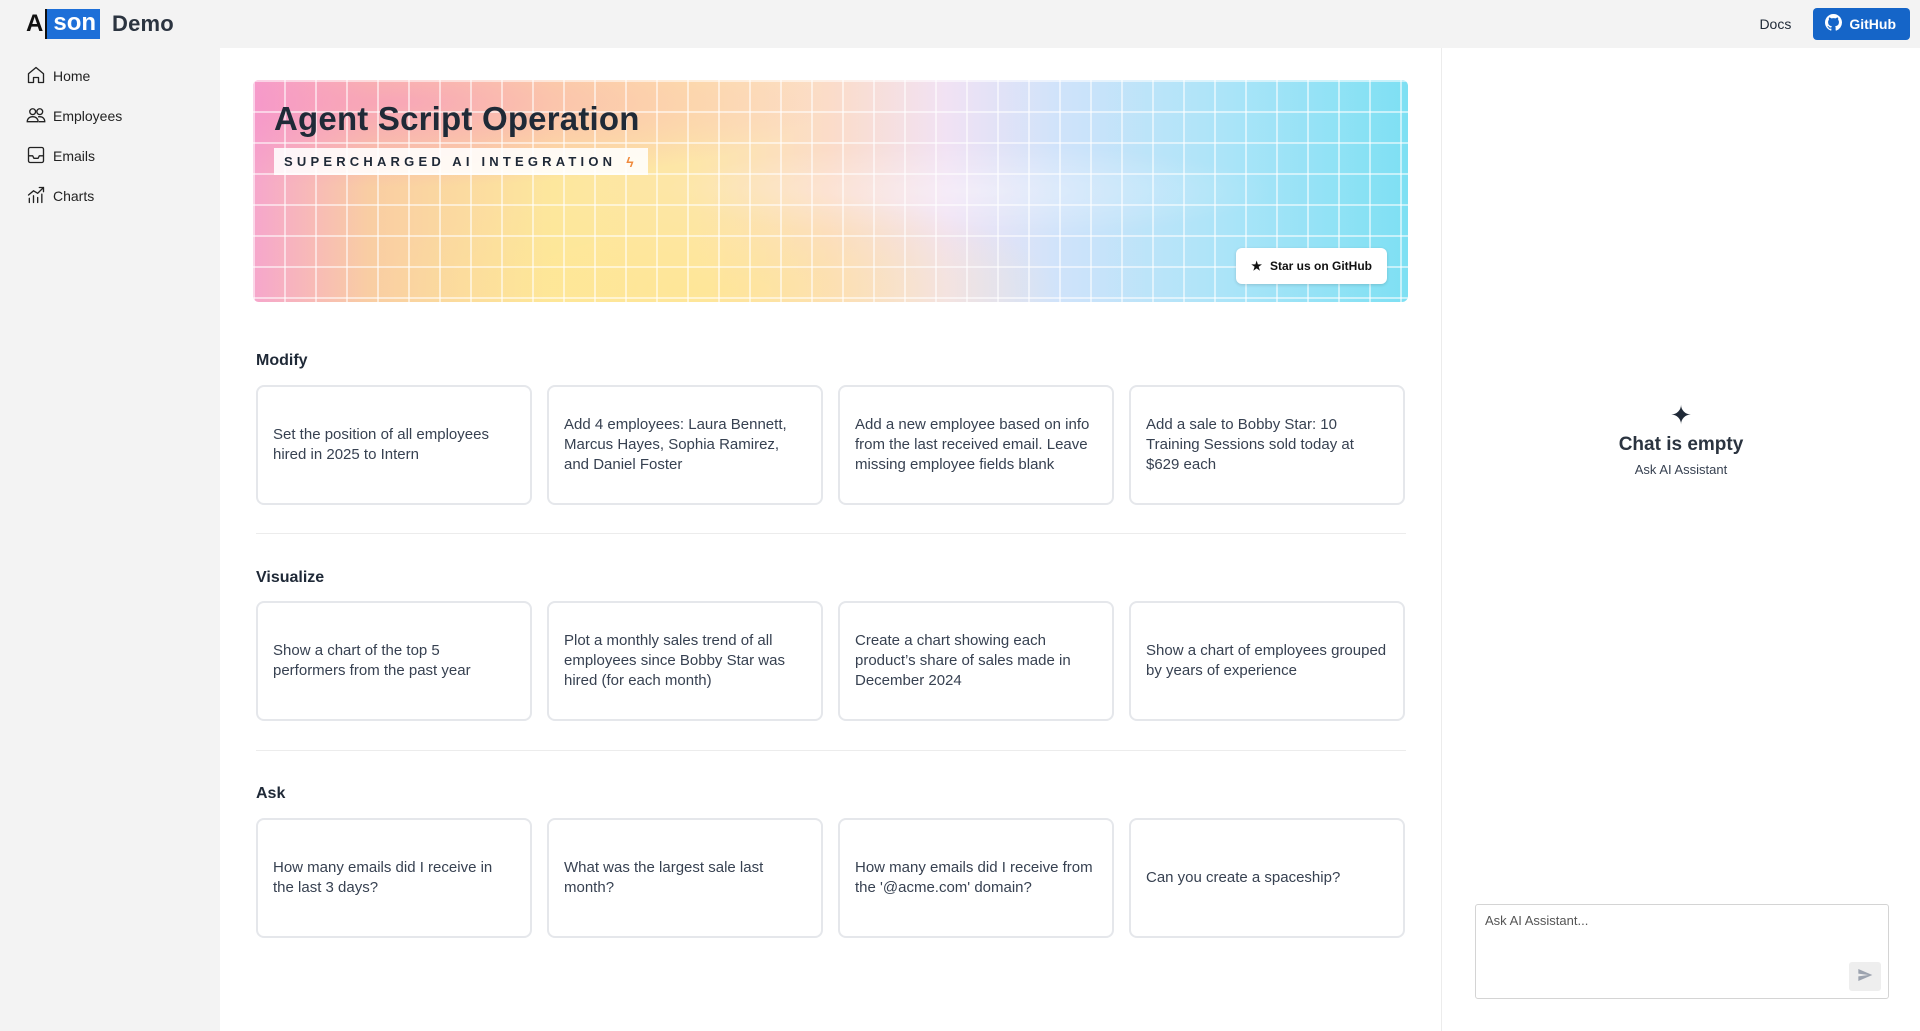 Image resolution: width=1920 pixels, height=1031 pixels. Describe the element at coordinates (1267, 878) in the screenshot. I see `prompt-card: Can you create a spaceship?` at that location.